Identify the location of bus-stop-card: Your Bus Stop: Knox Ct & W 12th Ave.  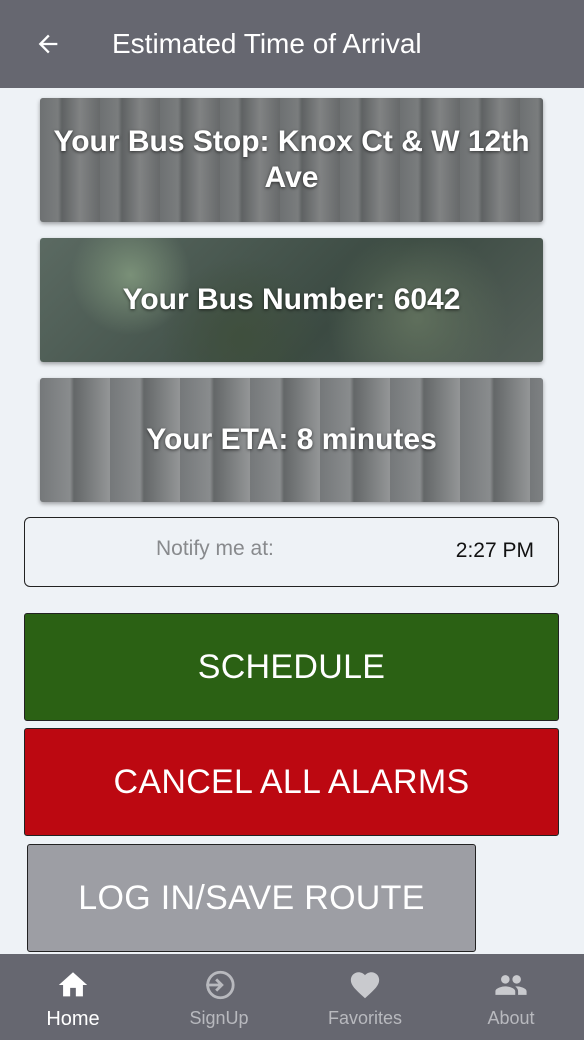
(291, 160).